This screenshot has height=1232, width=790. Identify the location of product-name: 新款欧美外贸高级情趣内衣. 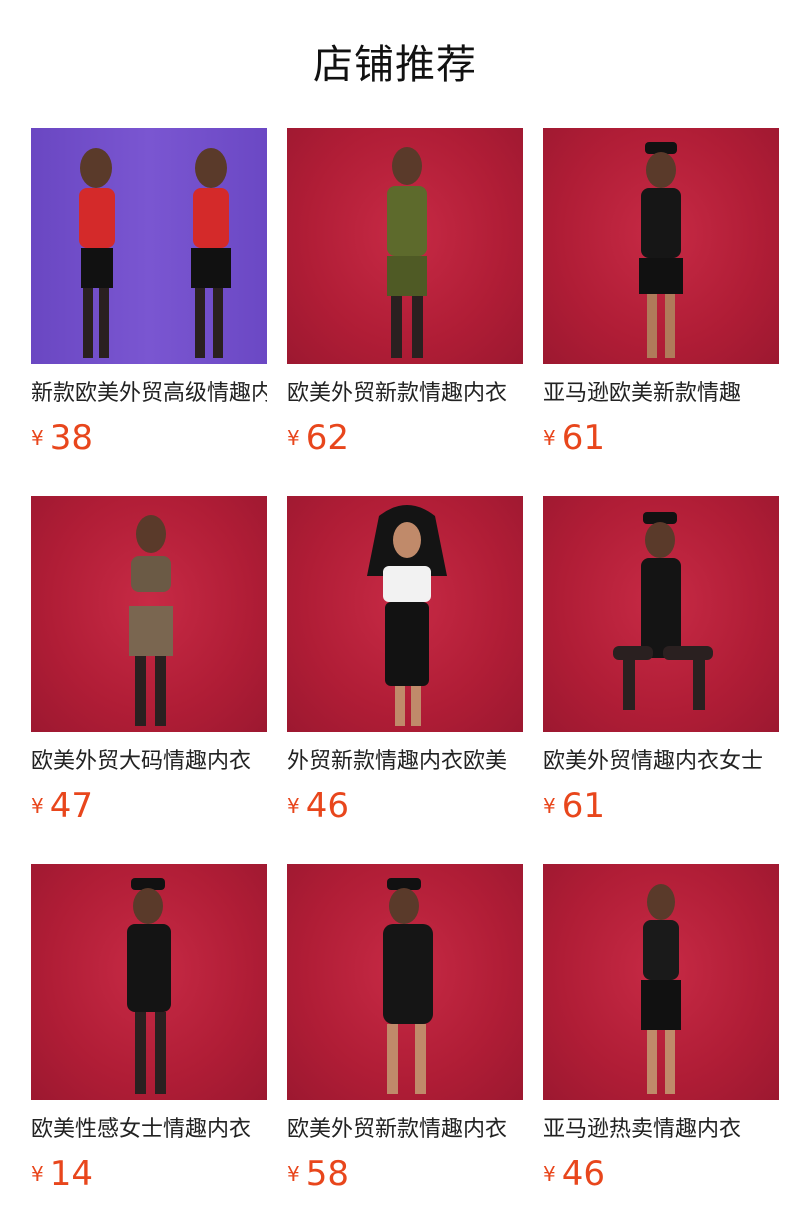
(149, 394).